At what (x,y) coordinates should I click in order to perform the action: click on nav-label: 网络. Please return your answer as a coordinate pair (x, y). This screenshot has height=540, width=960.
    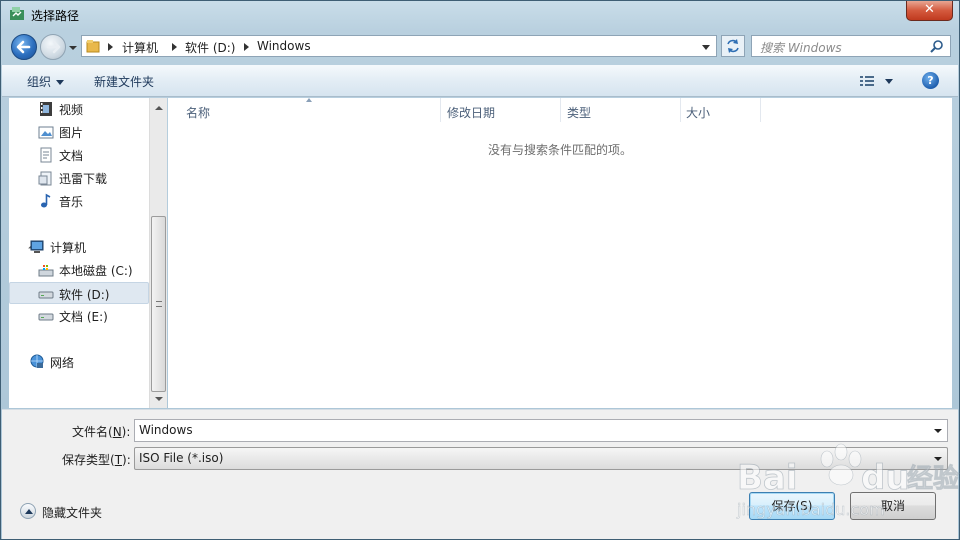
    Looking at the image, I should click on (62, 363).